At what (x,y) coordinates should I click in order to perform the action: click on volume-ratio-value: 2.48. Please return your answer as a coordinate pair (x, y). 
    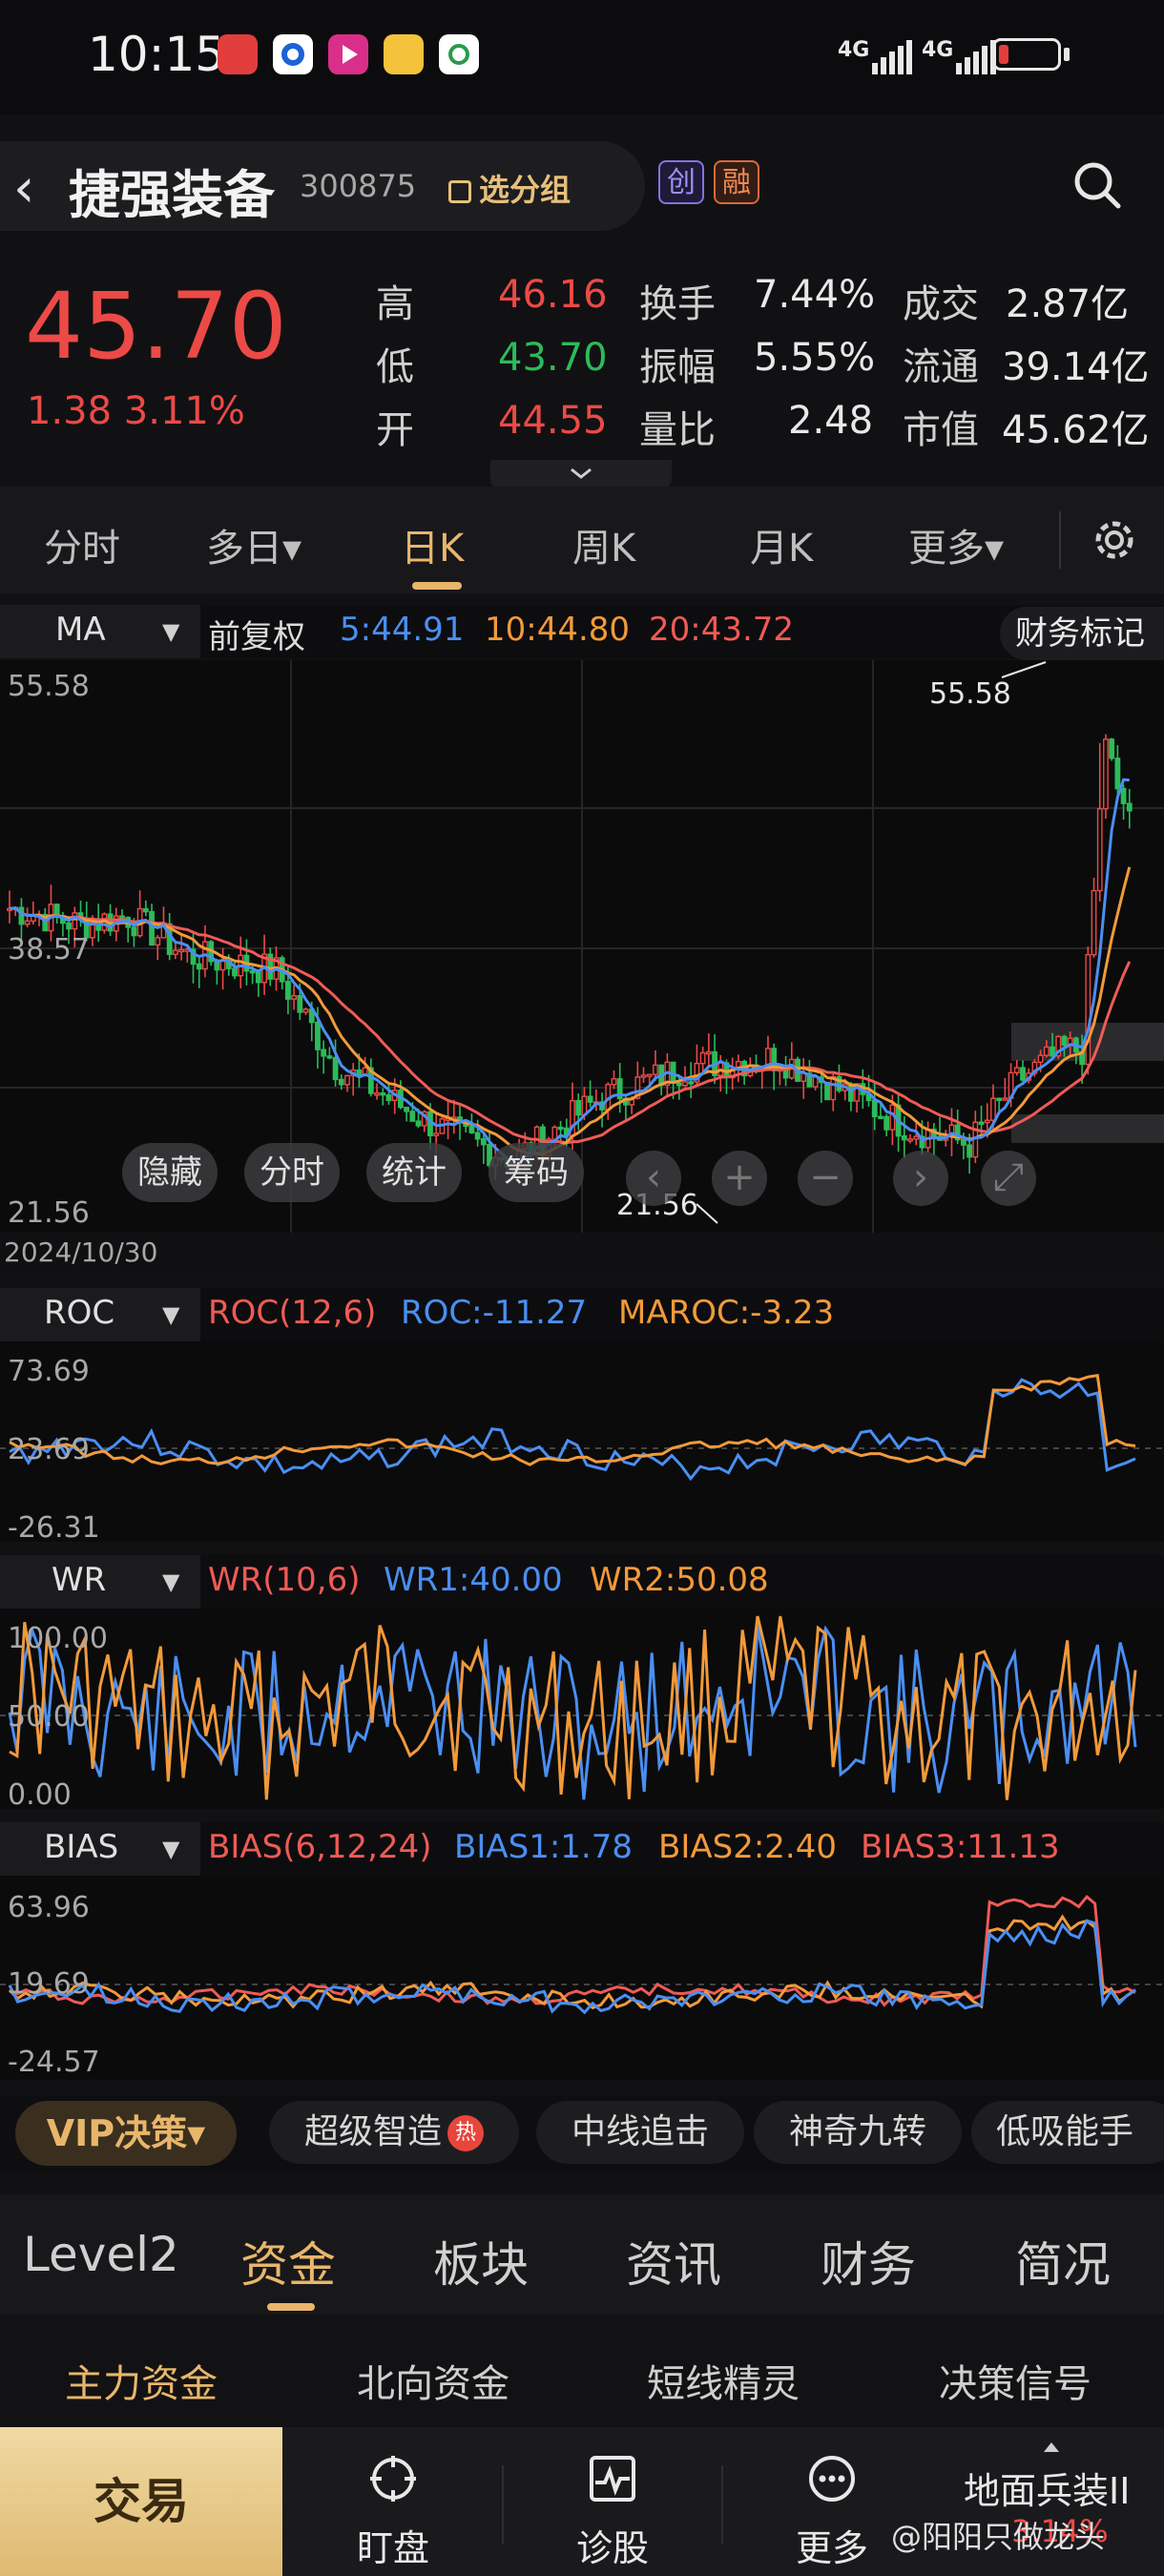
    Looking at the image, I should click on (831, 421).